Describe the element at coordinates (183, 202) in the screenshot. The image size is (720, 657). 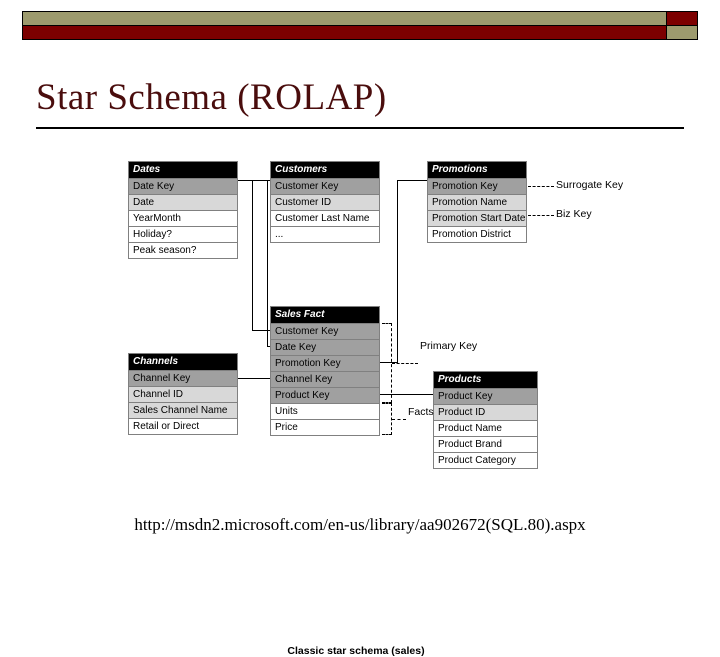
I see `entity-row: Date` at that location.